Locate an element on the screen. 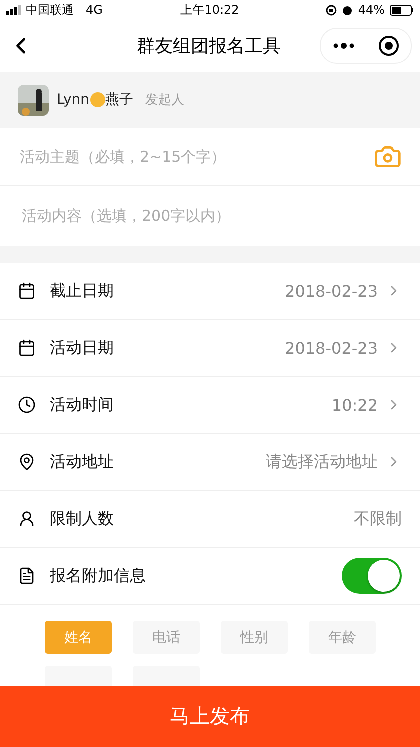  settings-row: 活动地址 请选择活动地址 is located at coordinates (210, 462).